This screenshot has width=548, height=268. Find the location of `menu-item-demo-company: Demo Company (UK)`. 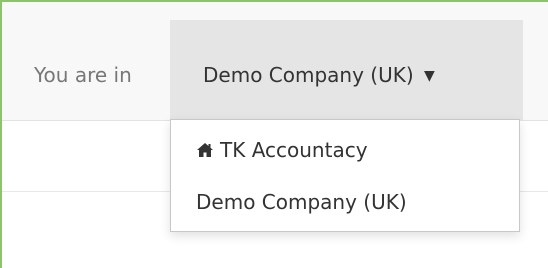

menu-item-demo-company: Demo Company (UK) is located at coordinates (301, 202).